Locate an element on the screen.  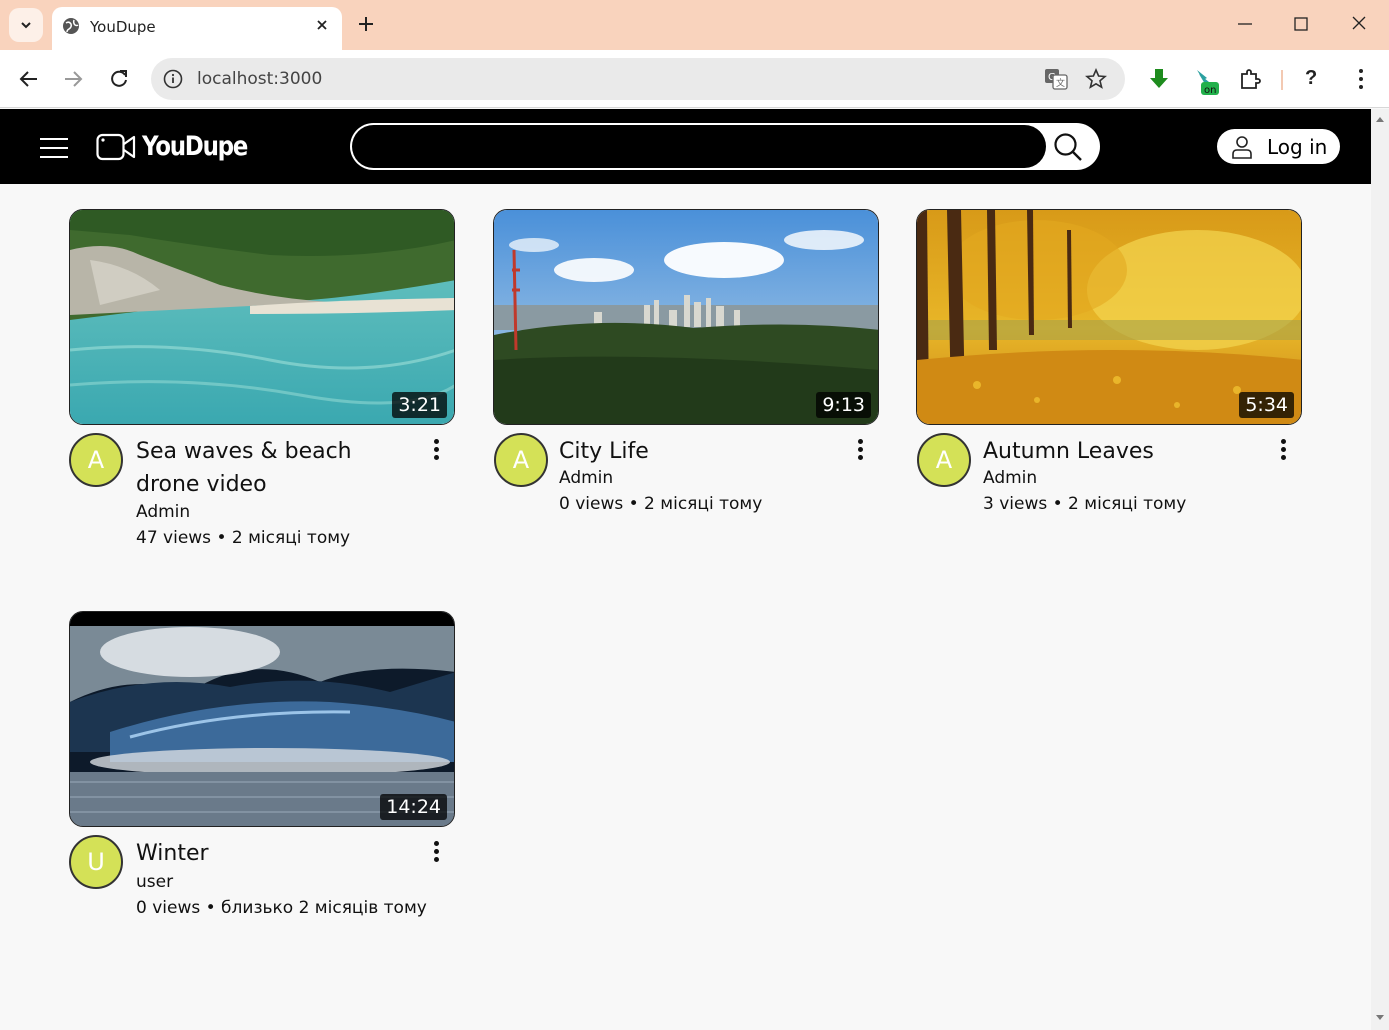
chevron-down-icon is located at coordinates (26, 25).